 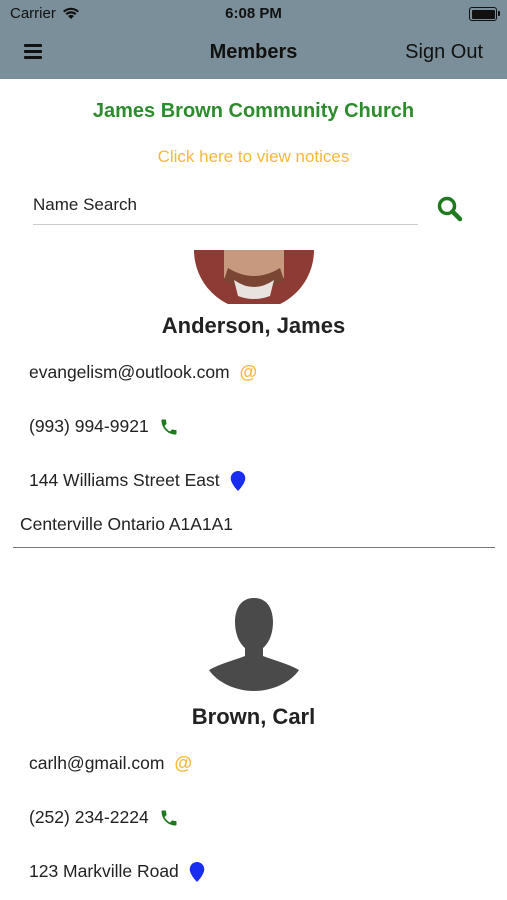 What do you see at coordinates (124, 480) in the screenshot?
I see `address-line1: 144 Williams Street East` at bounding box center [124, 480].